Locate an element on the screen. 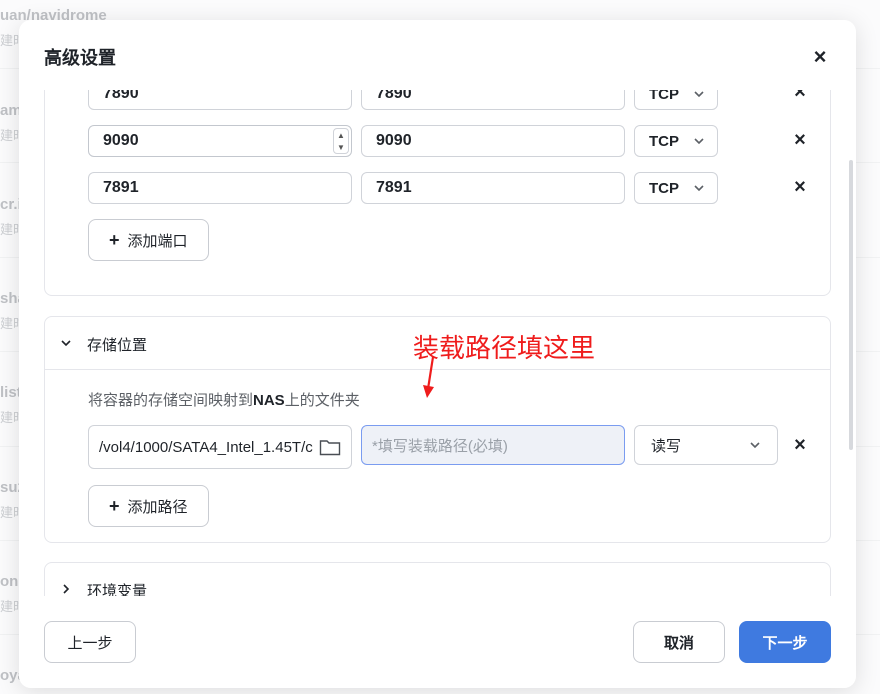 The width and height of the screenshot is (880, 694). mount-path-input: *填写装载路径(必填) is located at coordinates (493, 445).